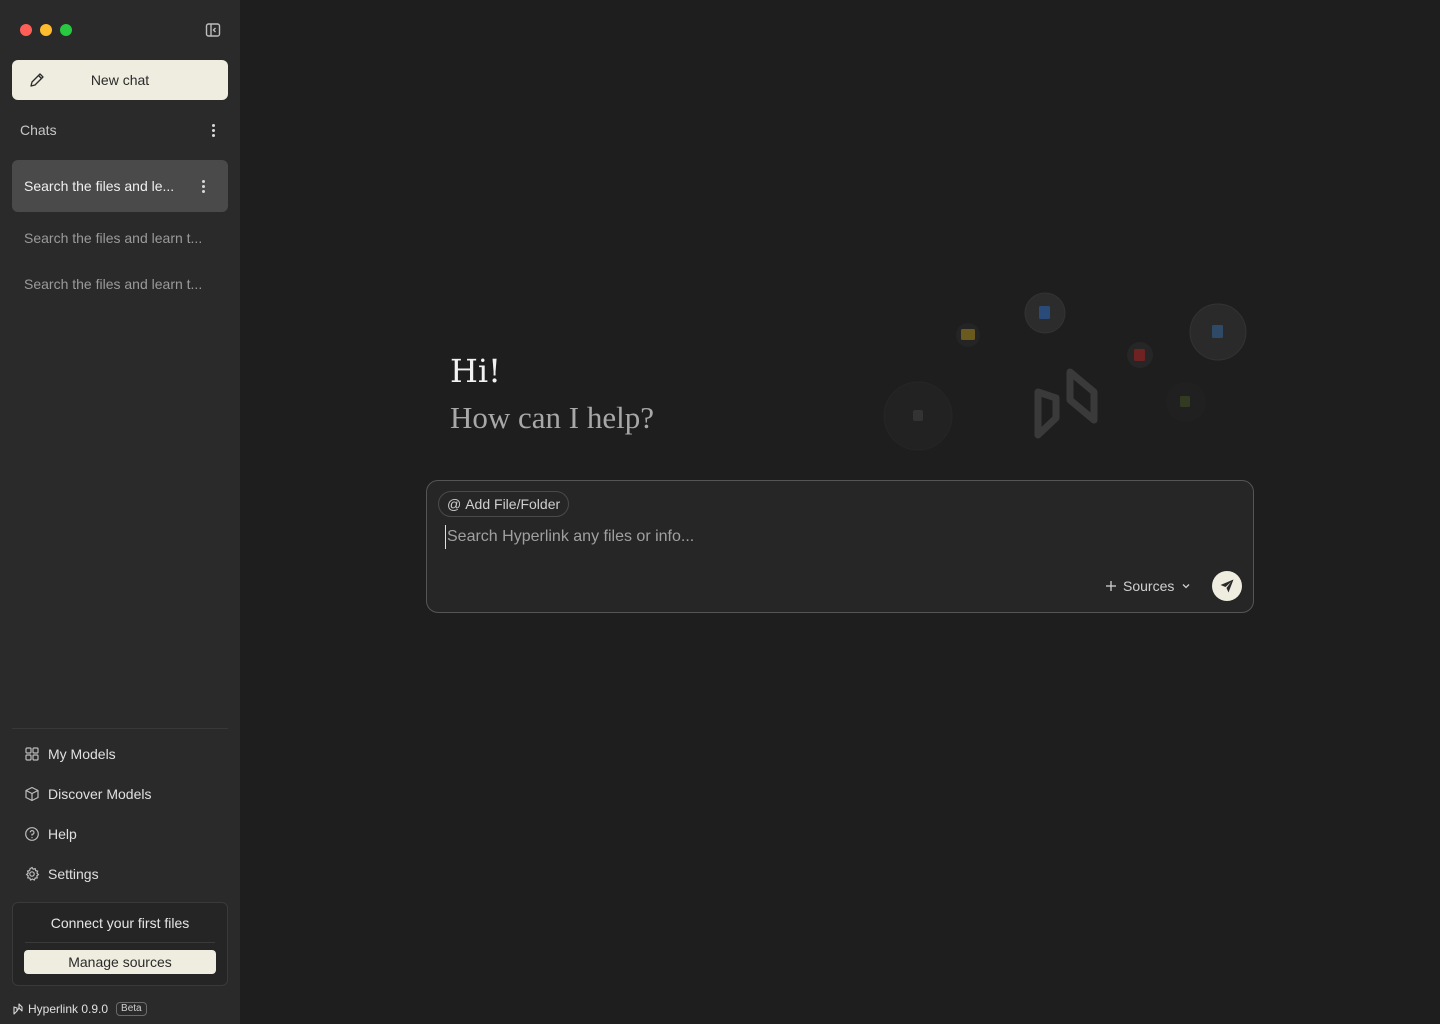  I want to click on gear-icon, so click(32, 873).